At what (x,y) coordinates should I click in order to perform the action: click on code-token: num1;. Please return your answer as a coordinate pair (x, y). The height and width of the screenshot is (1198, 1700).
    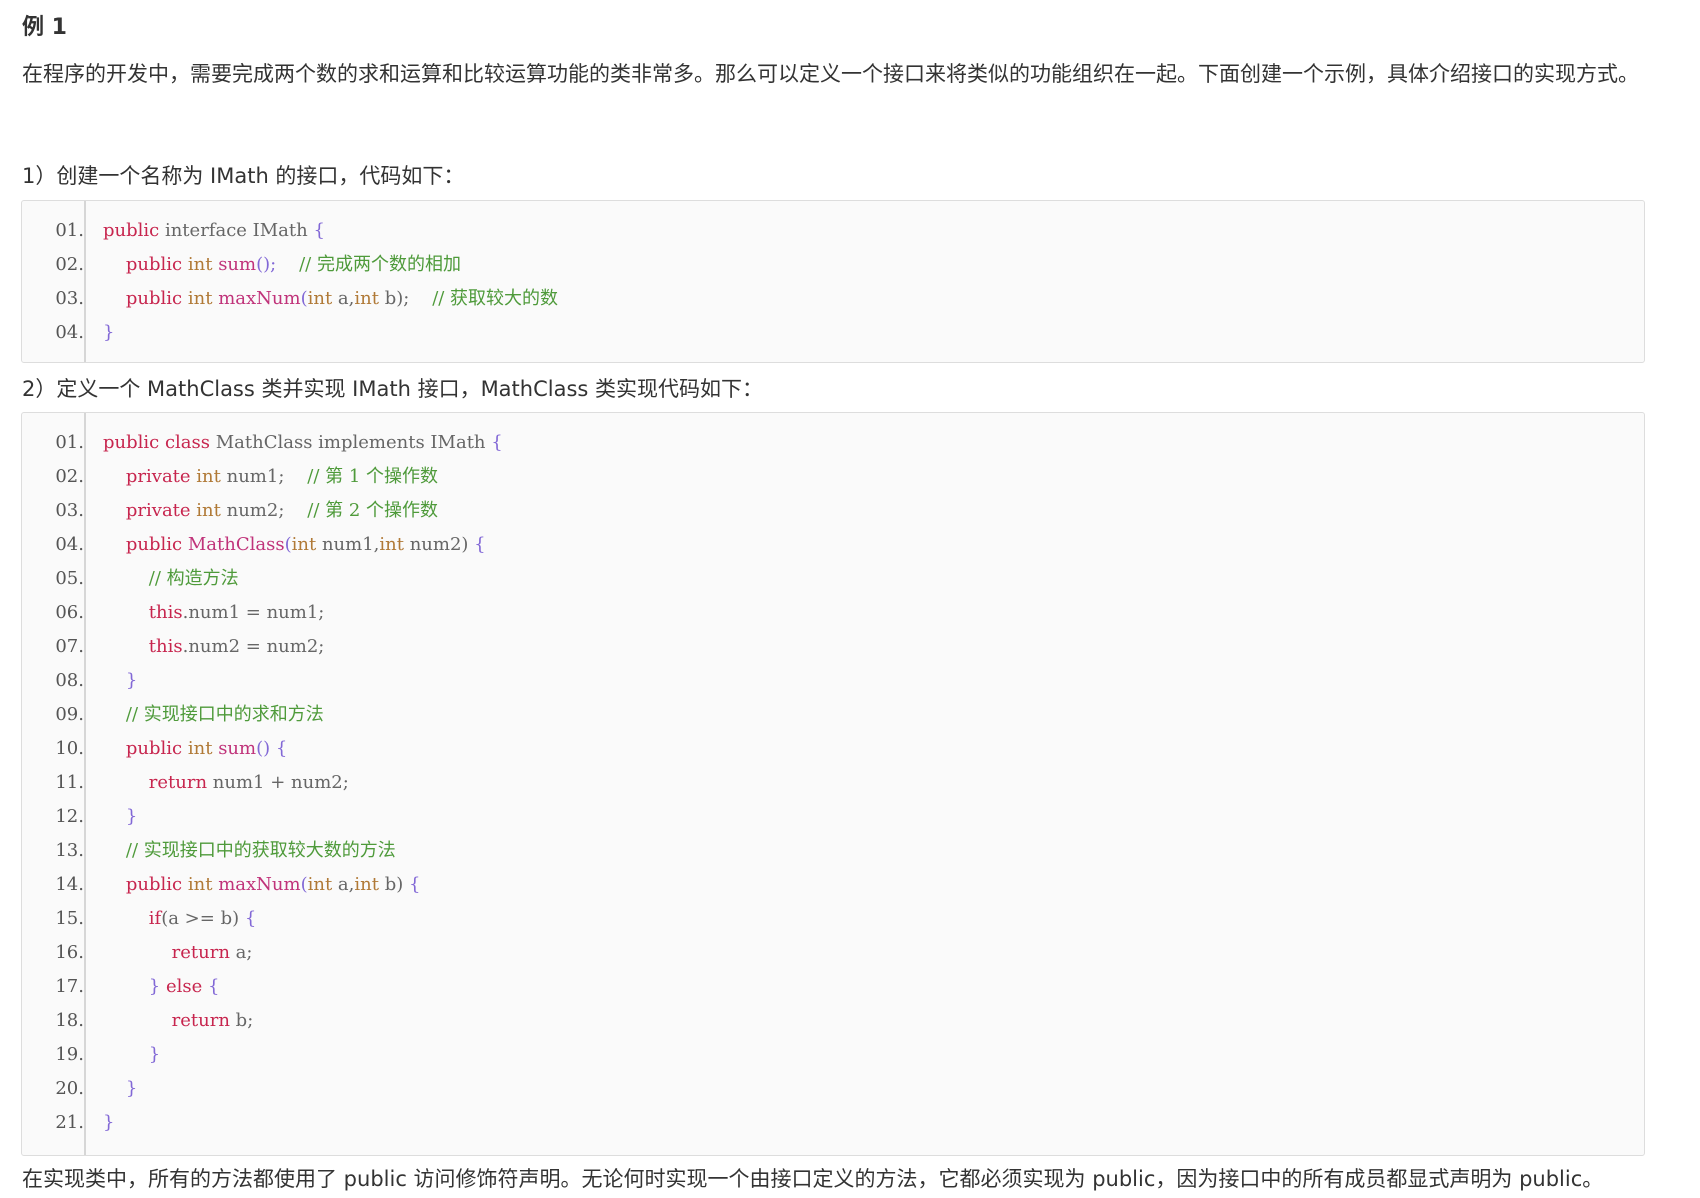
    Looking at the image, I should click on (264, 476).